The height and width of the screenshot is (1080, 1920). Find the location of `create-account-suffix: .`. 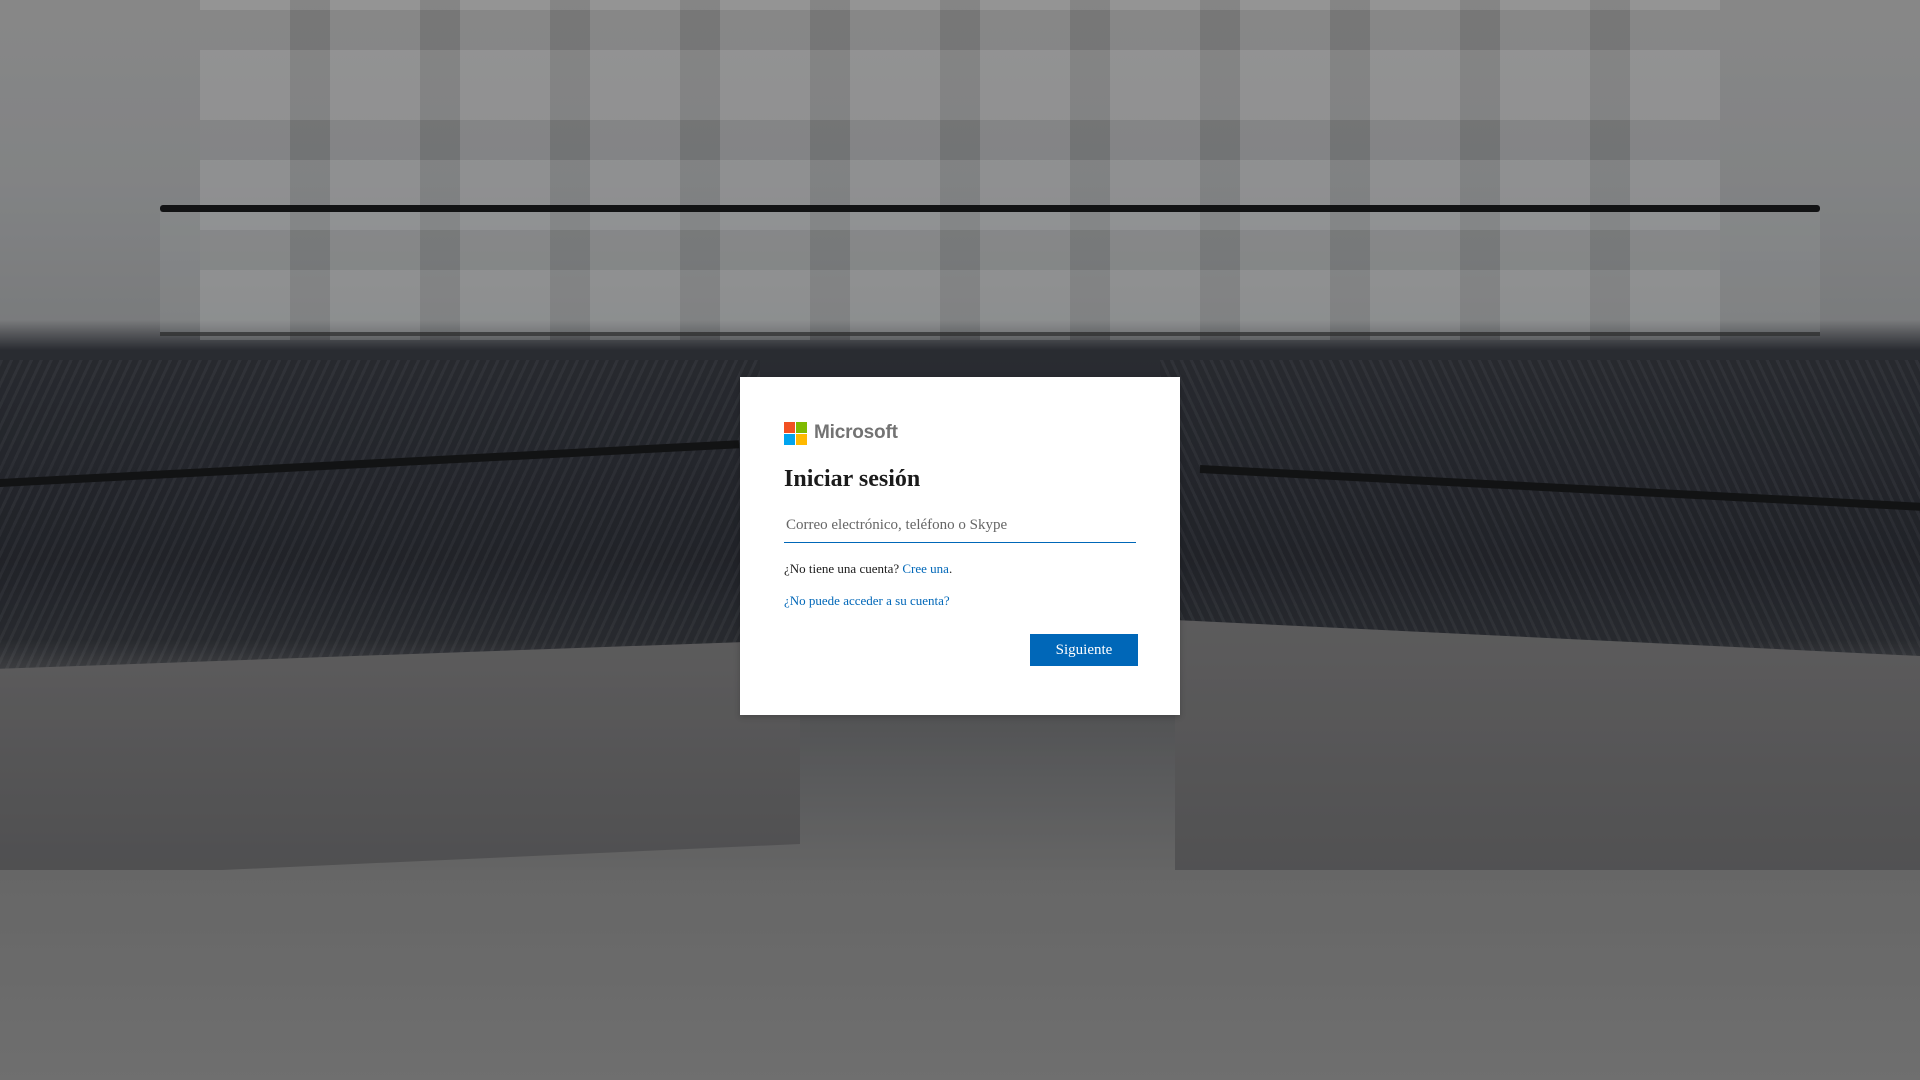

create-account-suffix: . is located at coordinates (950, 568).